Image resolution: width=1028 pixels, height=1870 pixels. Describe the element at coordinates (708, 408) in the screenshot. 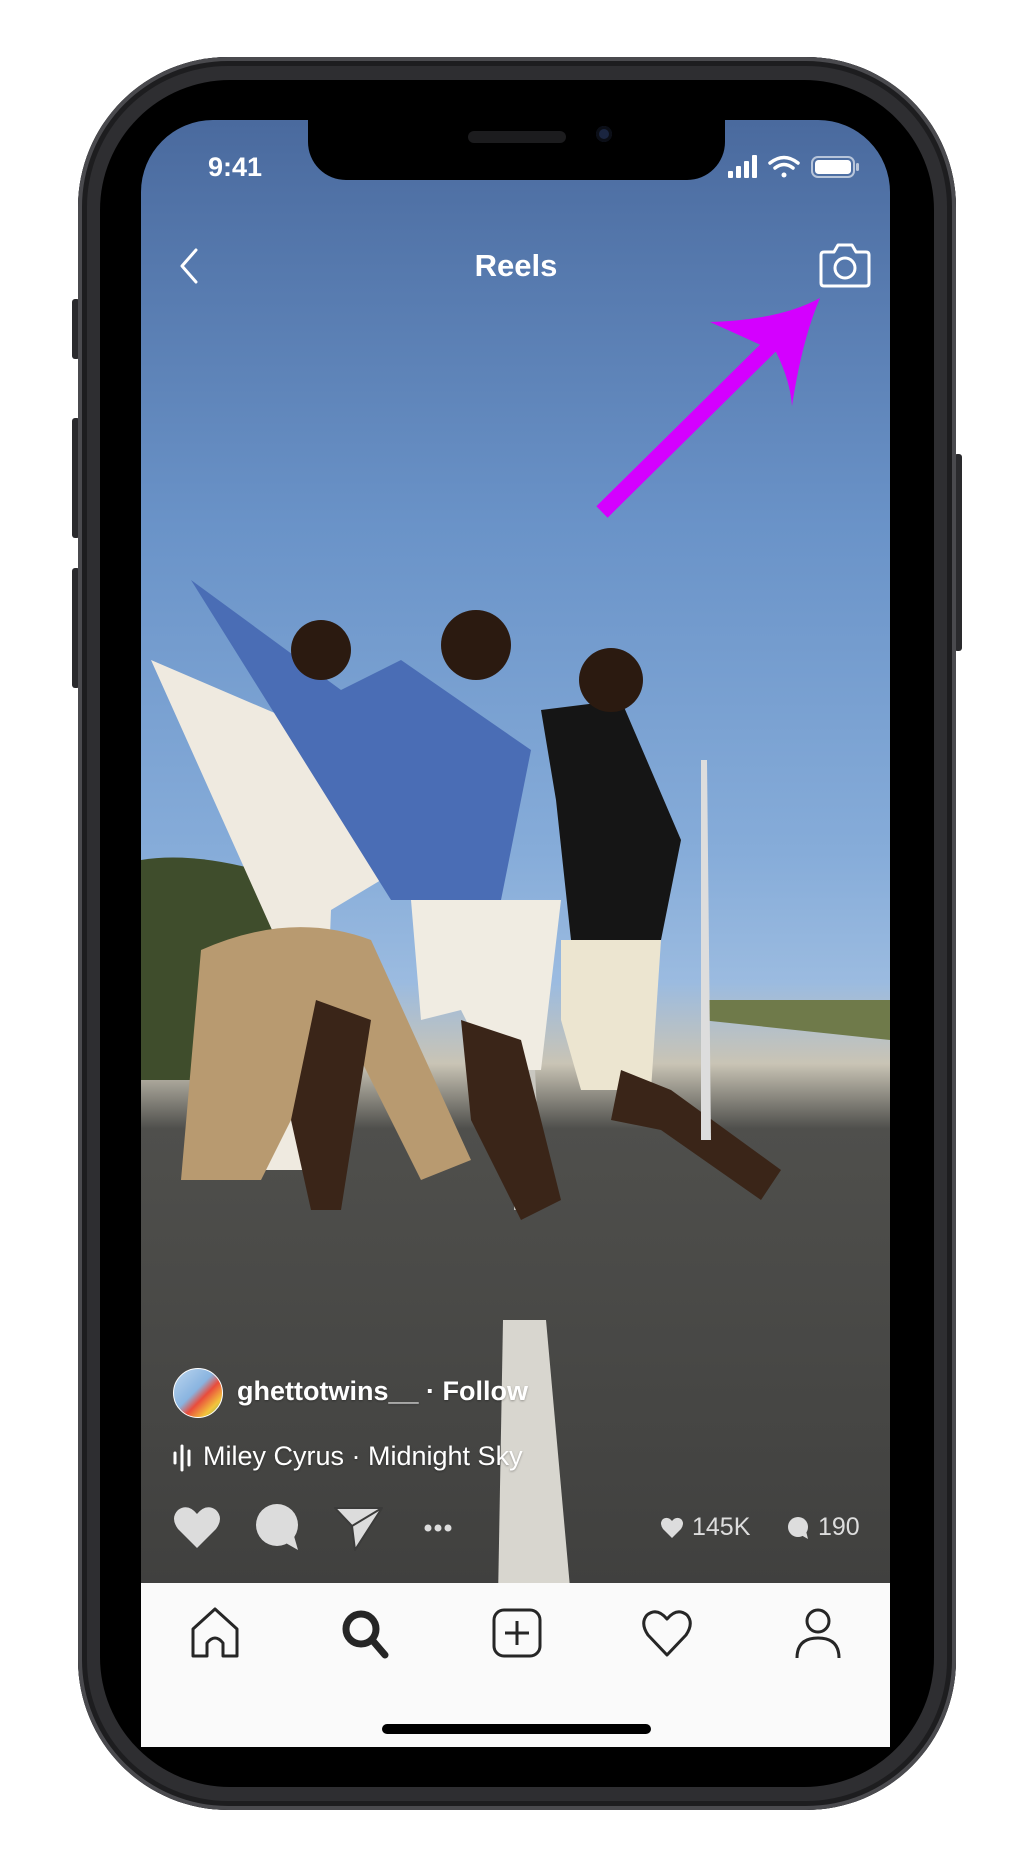

I see `annotation-arrow` at that location.